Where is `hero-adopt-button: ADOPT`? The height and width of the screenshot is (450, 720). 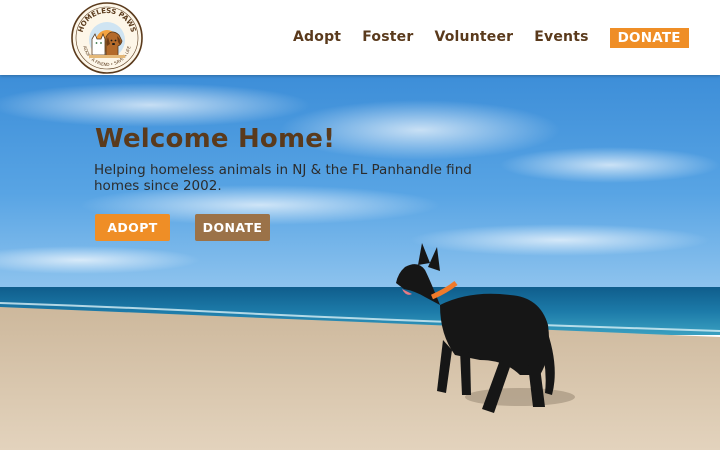 hero-adopt-button: ADOPT is located at coordinates (132, 227).